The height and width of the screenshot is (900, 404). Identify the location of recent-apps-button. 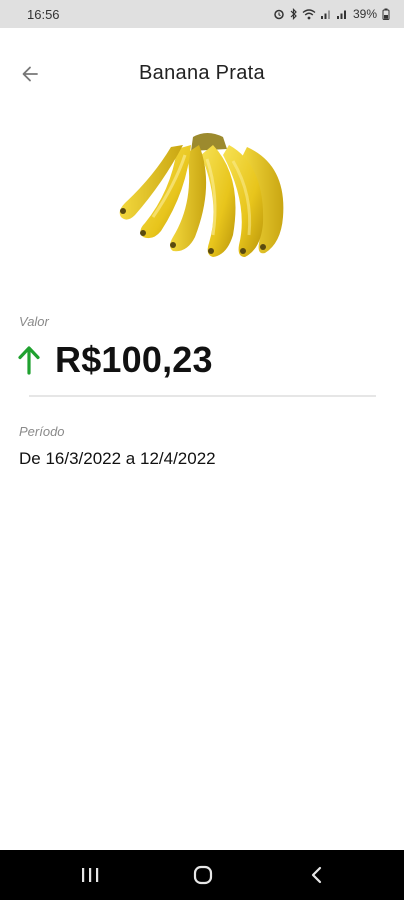
(90, 875).